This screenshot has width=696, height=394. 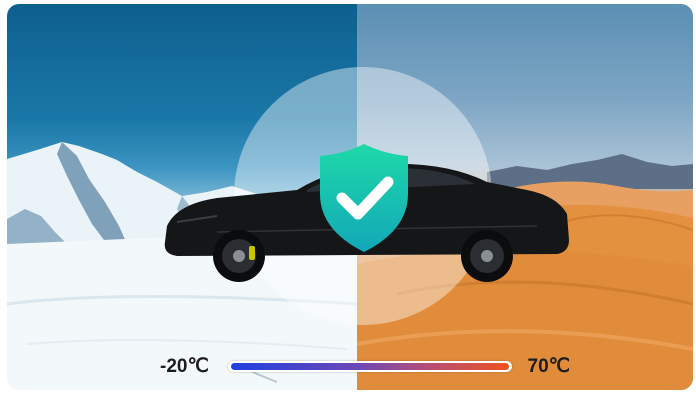 I want to click on temperature-gradient-fill, so click(x=370, y=366).